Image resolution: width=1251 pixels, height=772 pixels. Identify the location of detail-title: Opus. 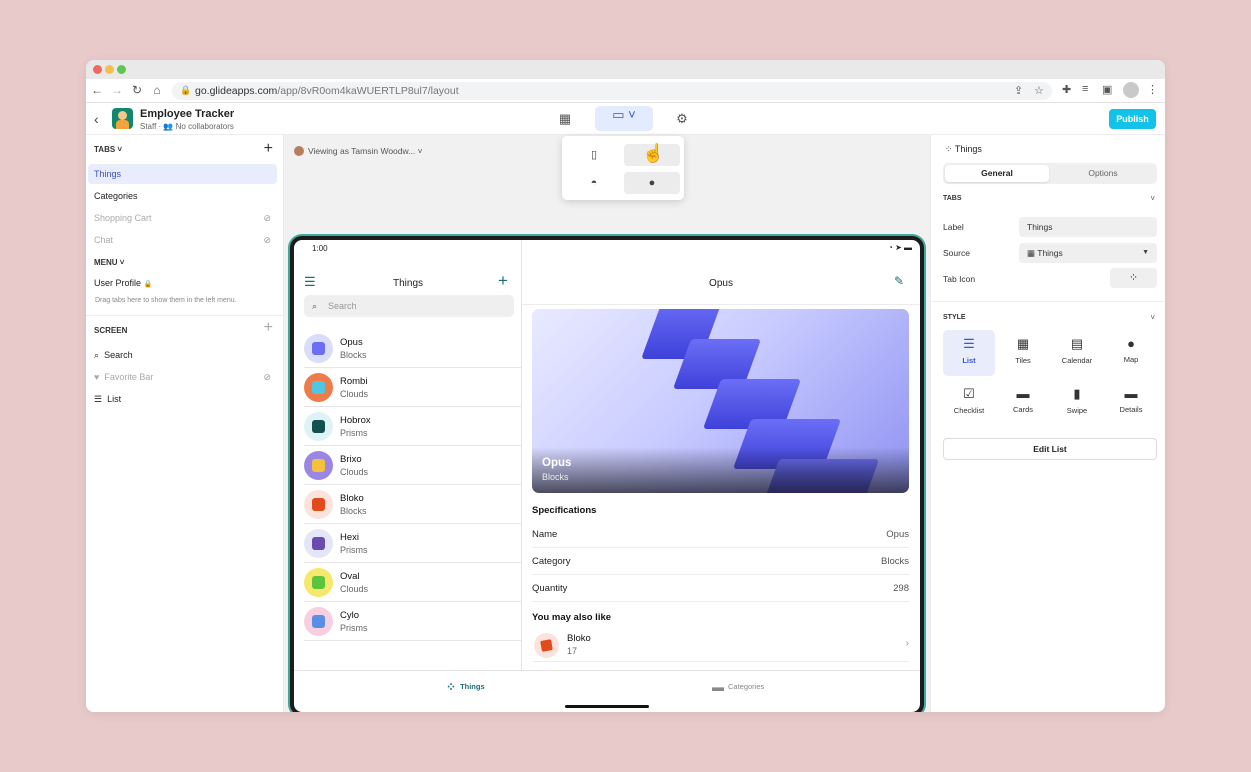
(721, 283).